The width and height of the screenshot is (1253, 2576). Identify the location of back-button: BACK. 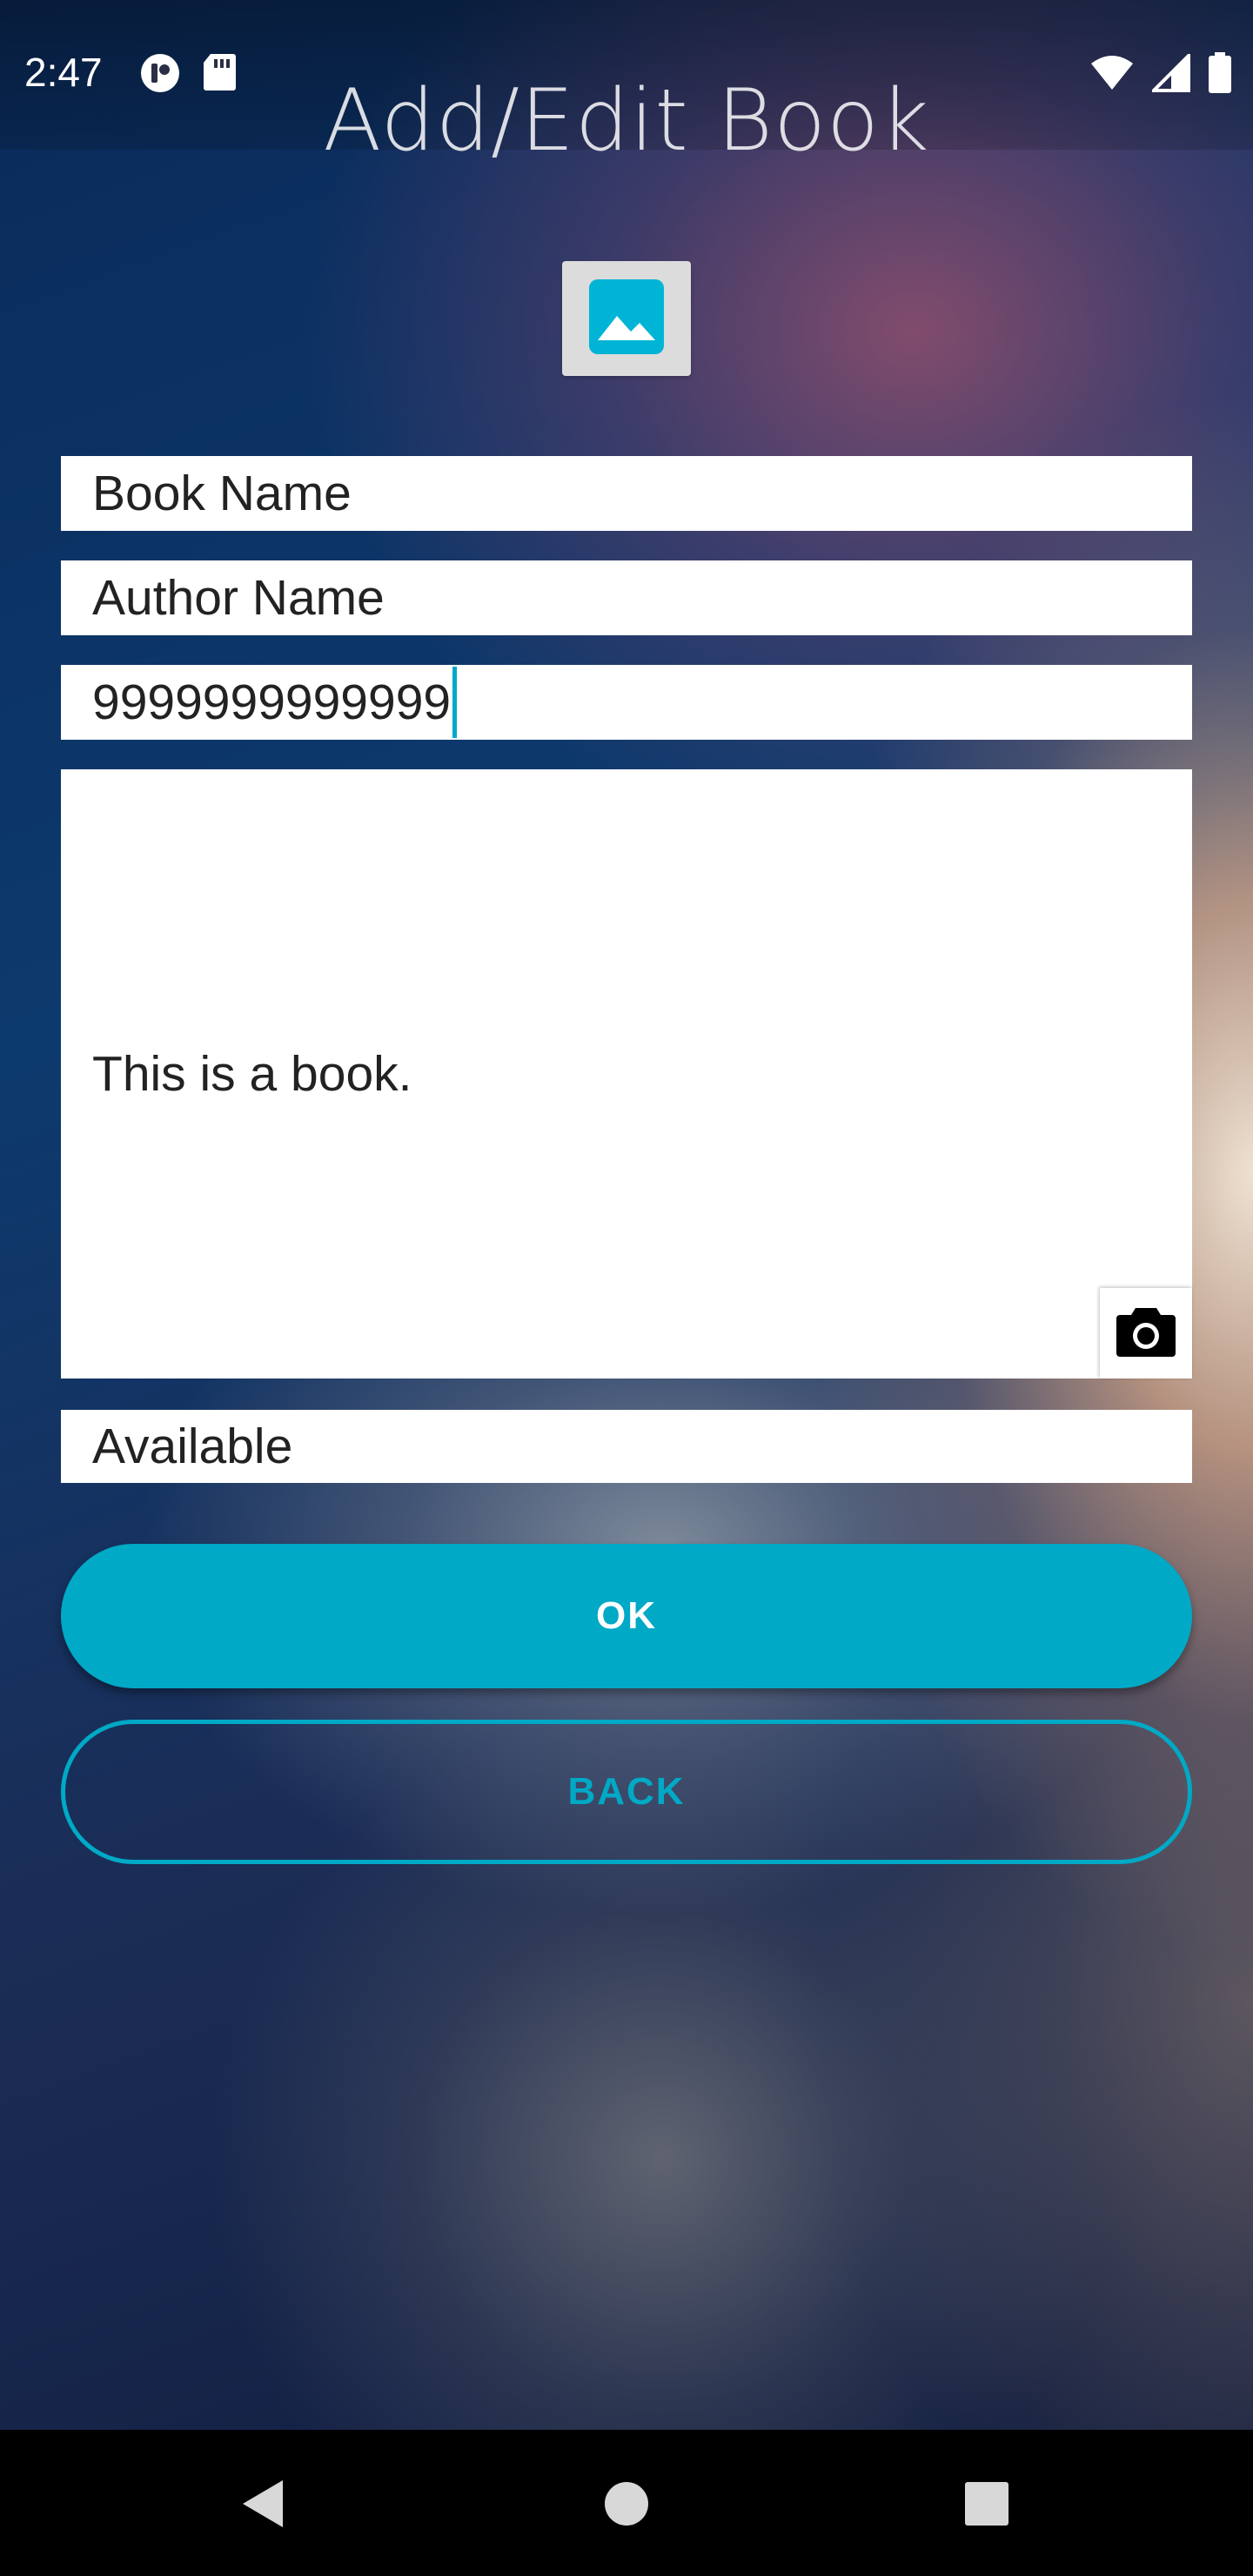
(626, 1792).